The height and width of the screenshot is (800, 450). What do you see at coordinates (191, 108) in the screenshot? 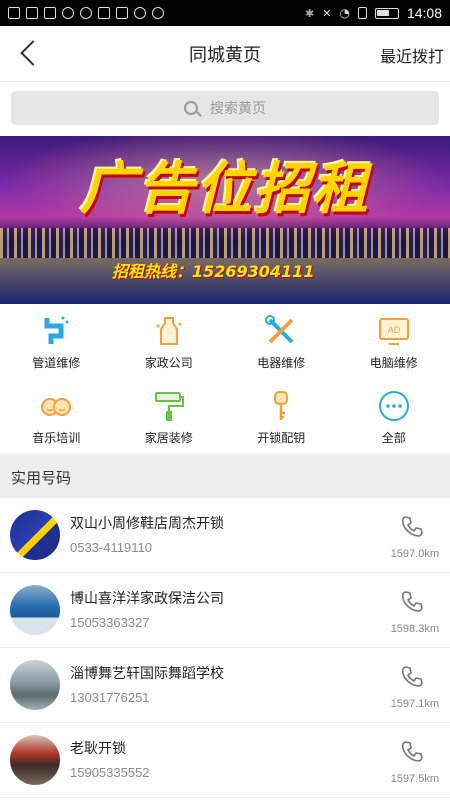
I see `search-icon` at bounding box center [191, 108].